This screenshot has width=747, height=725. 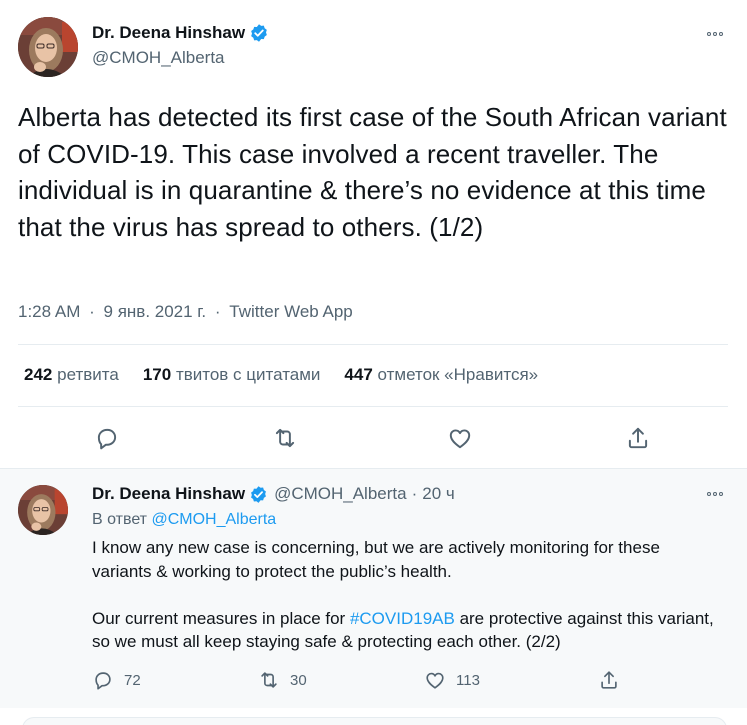 I want to click on reply-button: 72, so click(x=116, y=680).